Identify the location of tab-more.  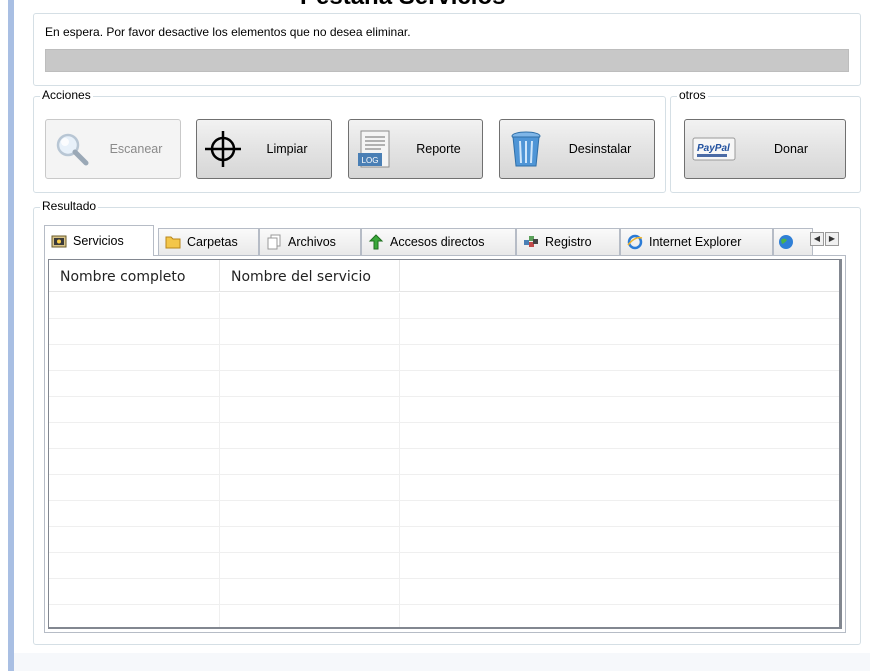
(793, 241).